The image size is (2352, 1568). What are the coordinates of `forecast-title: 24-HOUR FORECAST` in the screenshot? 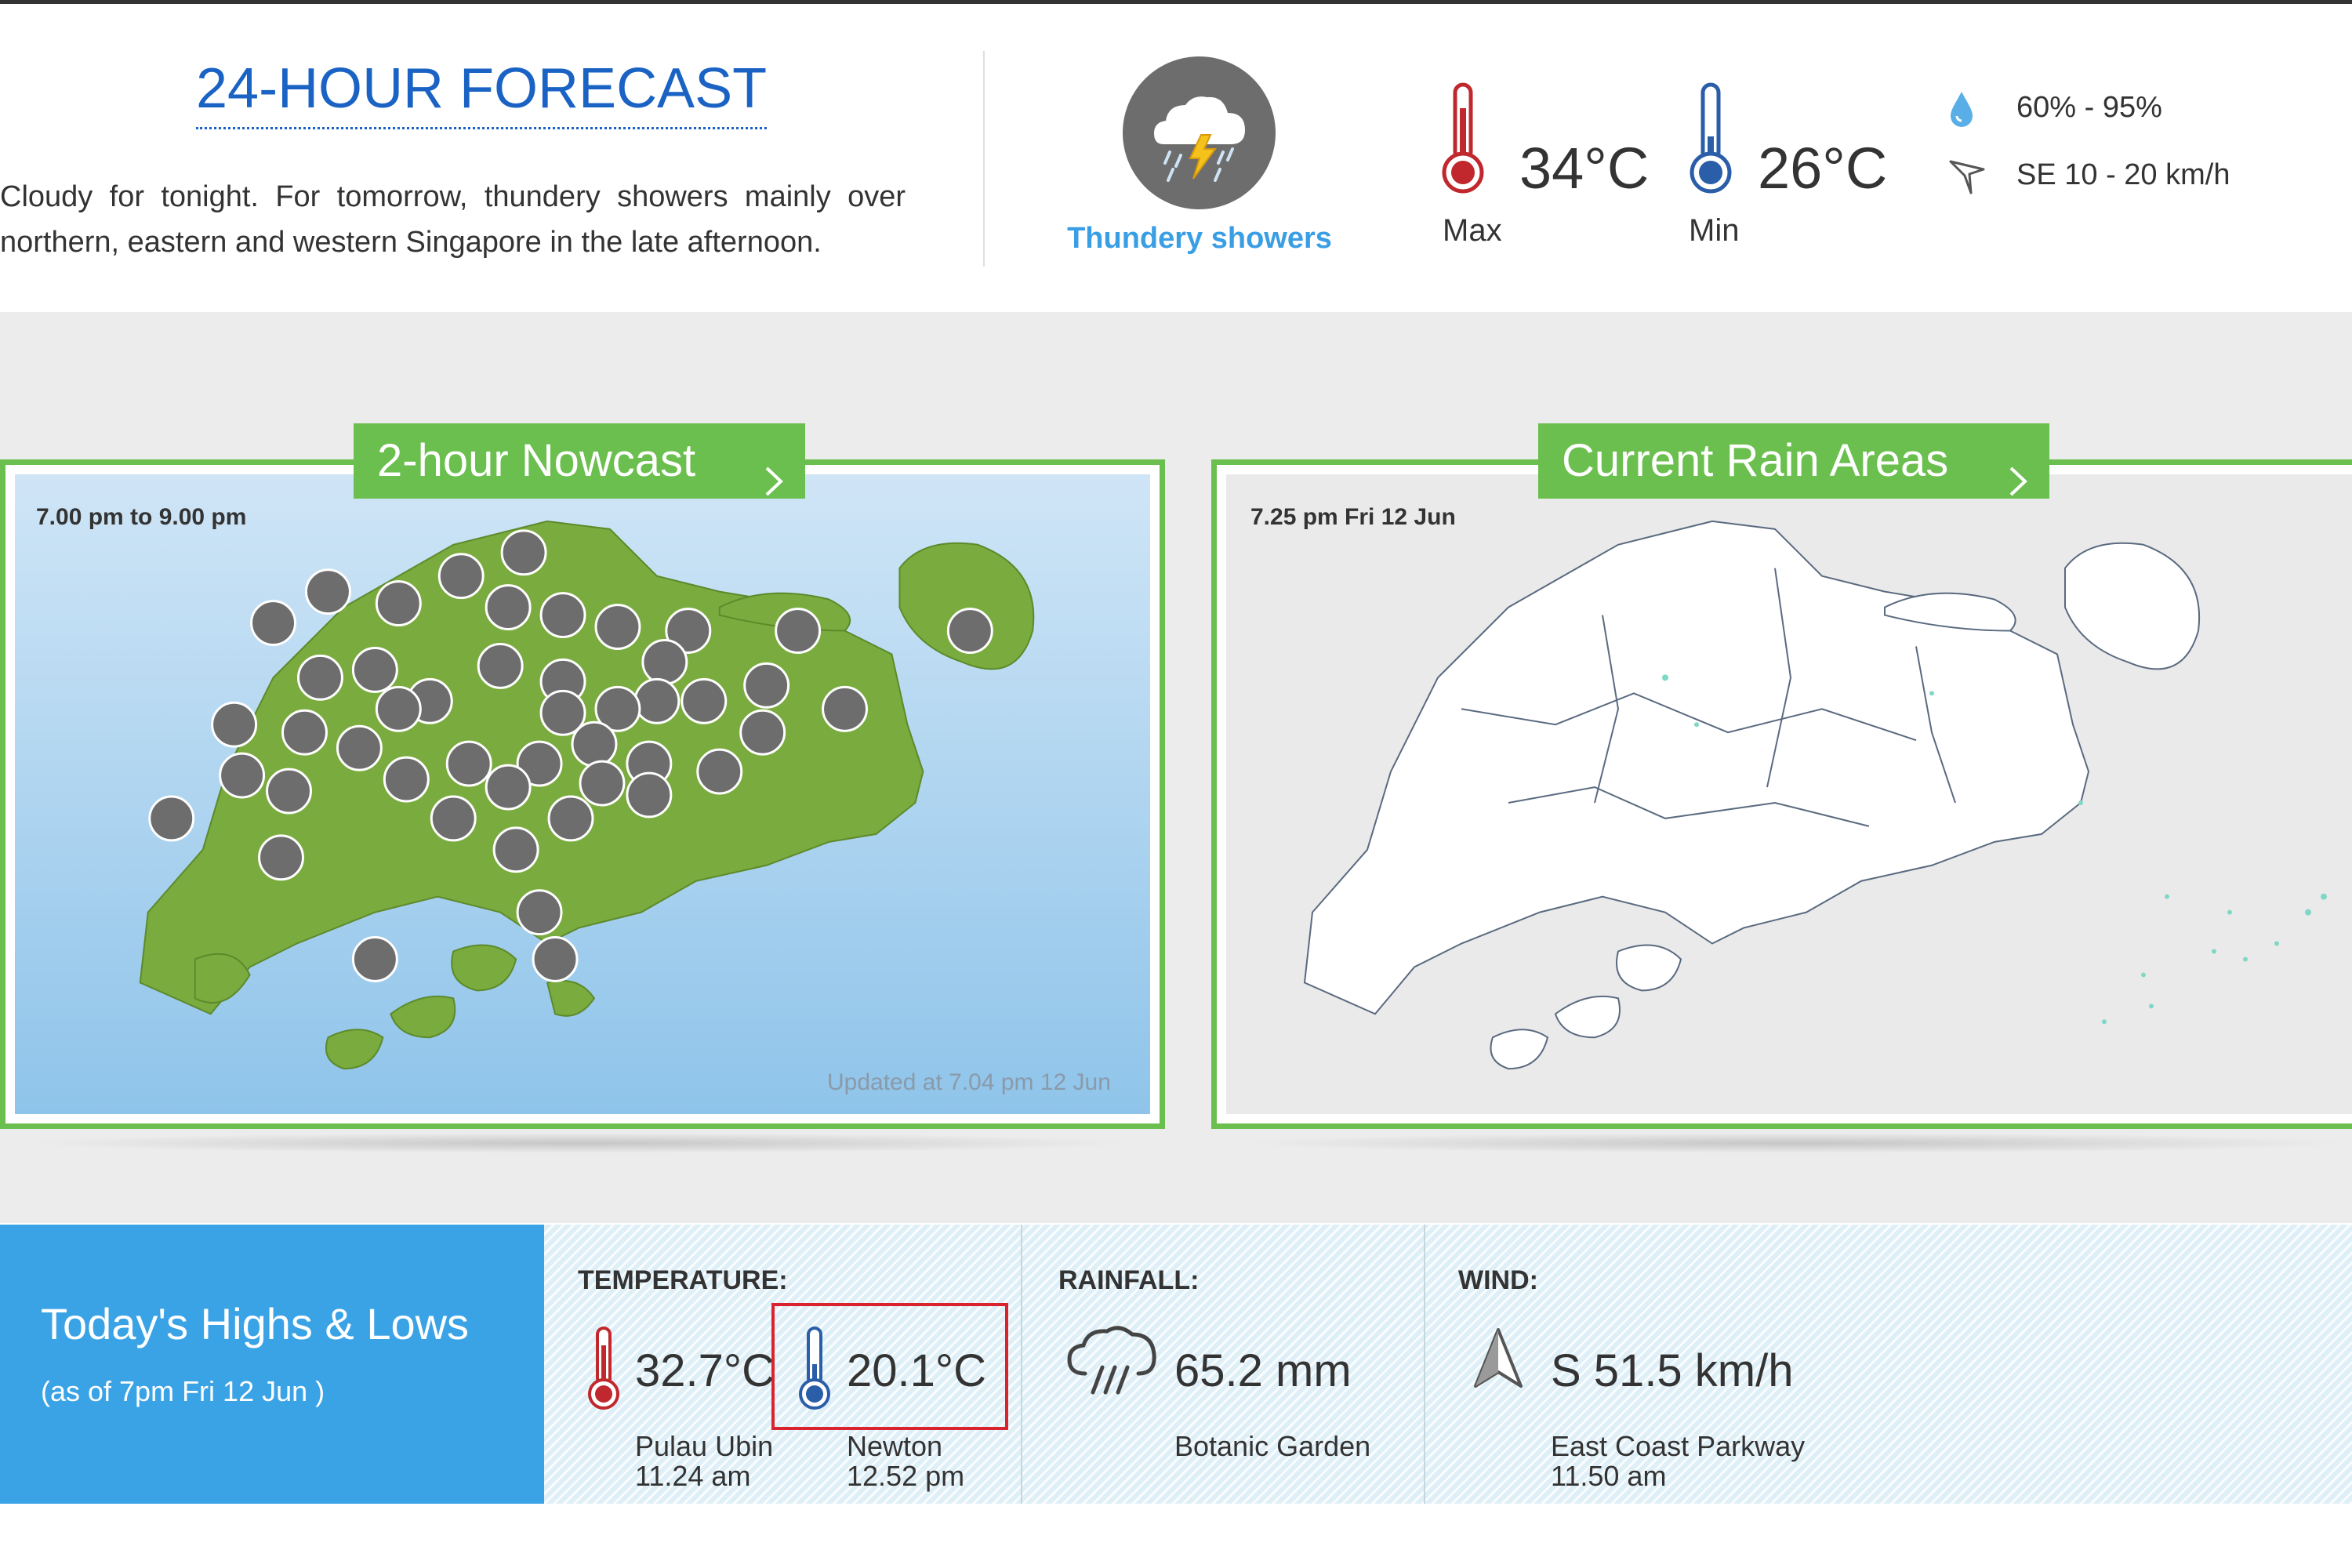 It's located at (482, 92).